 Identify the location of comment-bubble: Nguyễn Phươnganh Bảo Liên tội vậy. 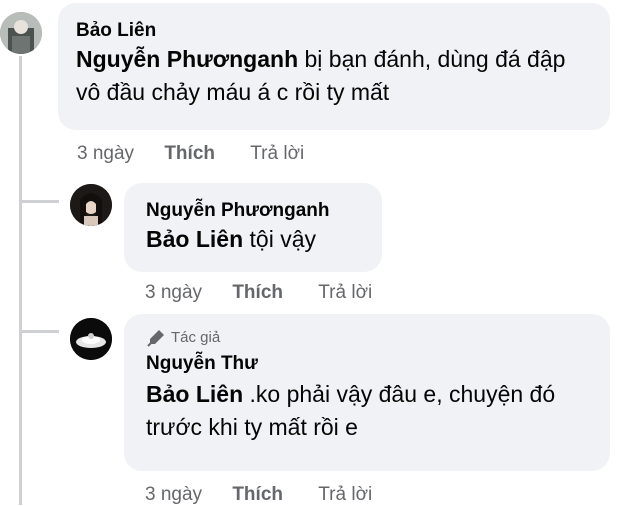
(253, 227).